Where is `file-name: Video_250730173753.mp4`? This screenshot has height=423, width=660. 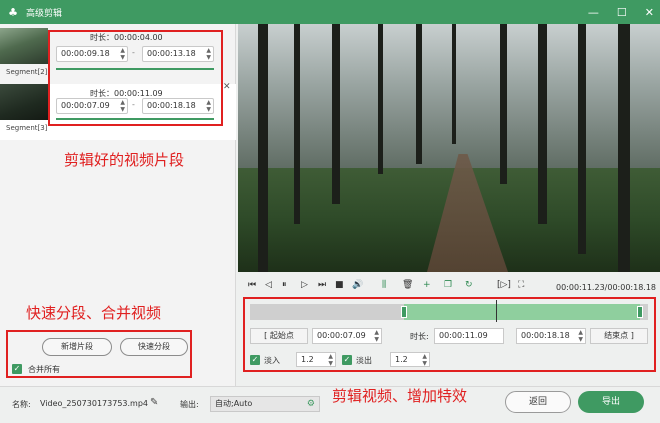 file-name: Video_250730173753.mp4 is located at coordinates (94, 403).